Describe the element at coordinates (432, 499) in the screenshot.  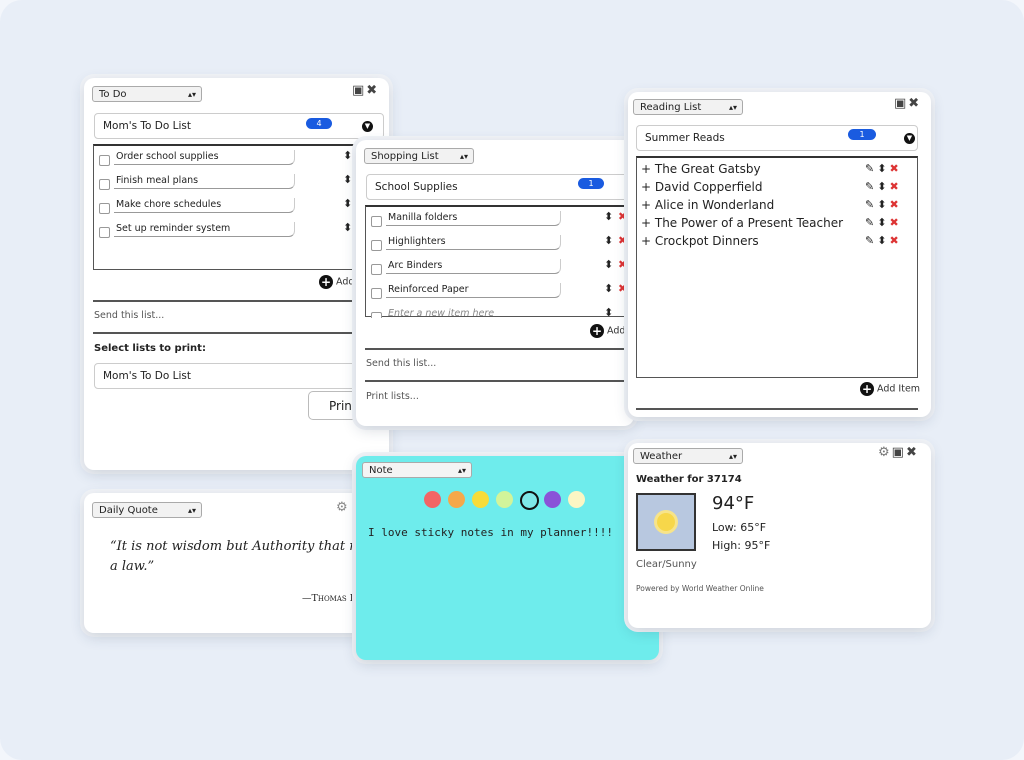
I see `color-swatch-red` at that location.